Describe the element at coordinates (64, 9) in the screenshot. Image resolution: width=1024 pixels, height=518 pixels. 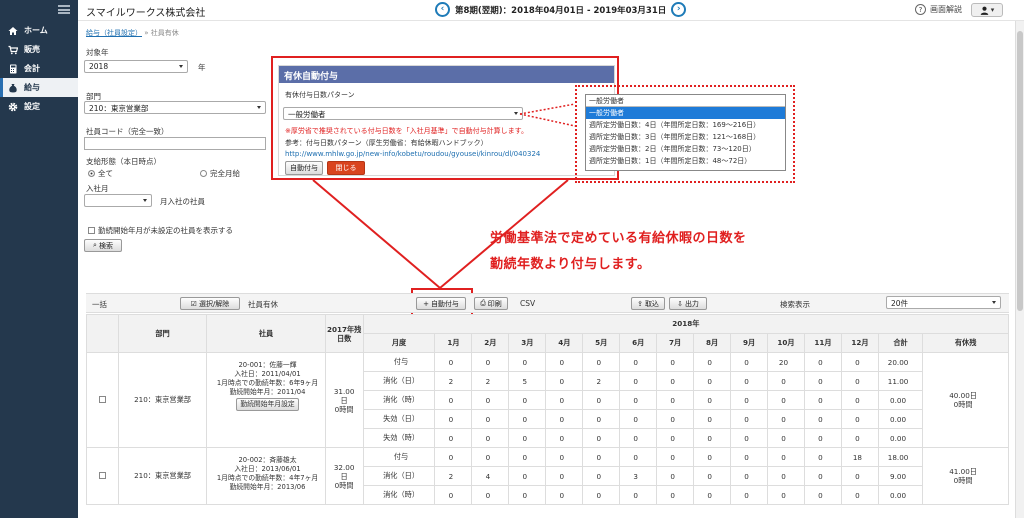
I see `menu-toggle-icon` at that location.